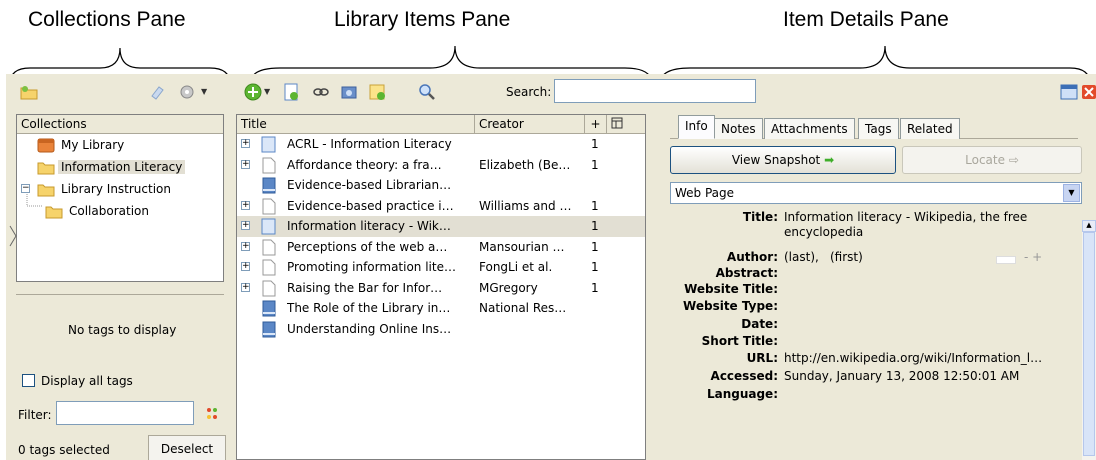  I want to click on deselect-button: Deselect, so click(187, 447).